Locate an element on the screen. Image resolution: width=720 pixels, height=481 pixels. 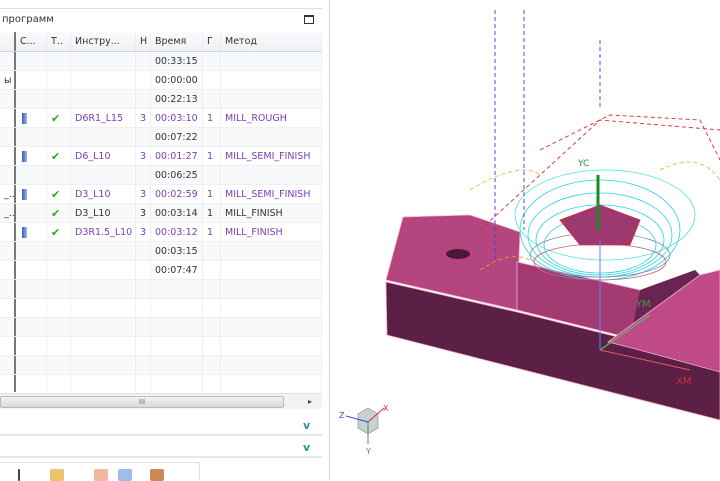
time-cell: 00:33:15 is located at coordinates (177, 61).